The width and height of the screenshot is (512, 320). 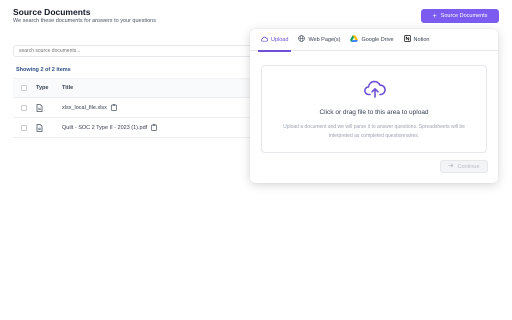 What do you see at coordinates (42, 88) in the screenshot?
I see `column-header-type: Type` at bounding box center [42, 88].